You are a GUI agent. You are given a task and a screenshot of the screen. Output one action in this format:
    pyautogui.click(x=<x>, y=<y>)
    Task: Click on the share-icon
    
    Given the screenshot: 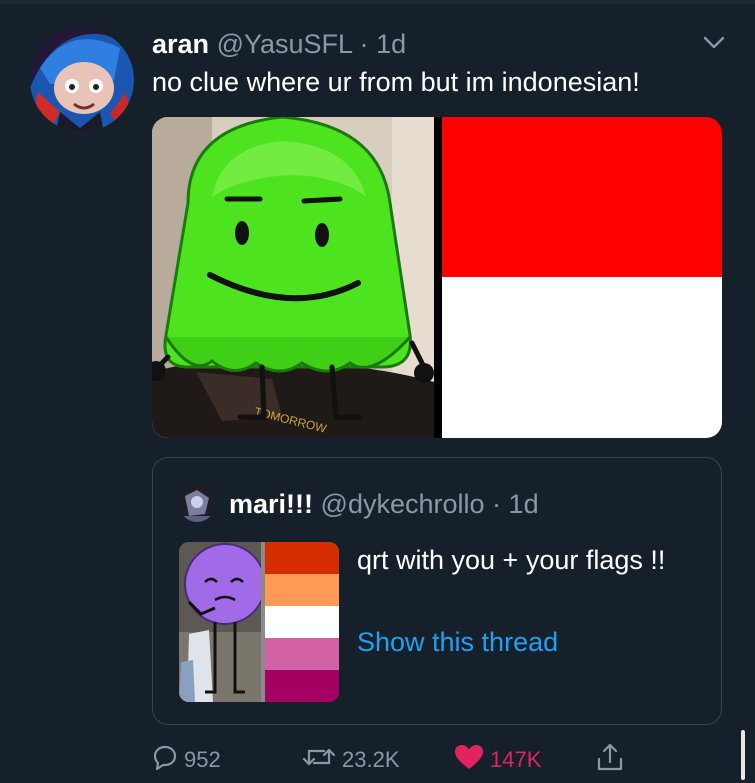 What is the action you would take?
    pyautogui.click(x=613, y=760)
    